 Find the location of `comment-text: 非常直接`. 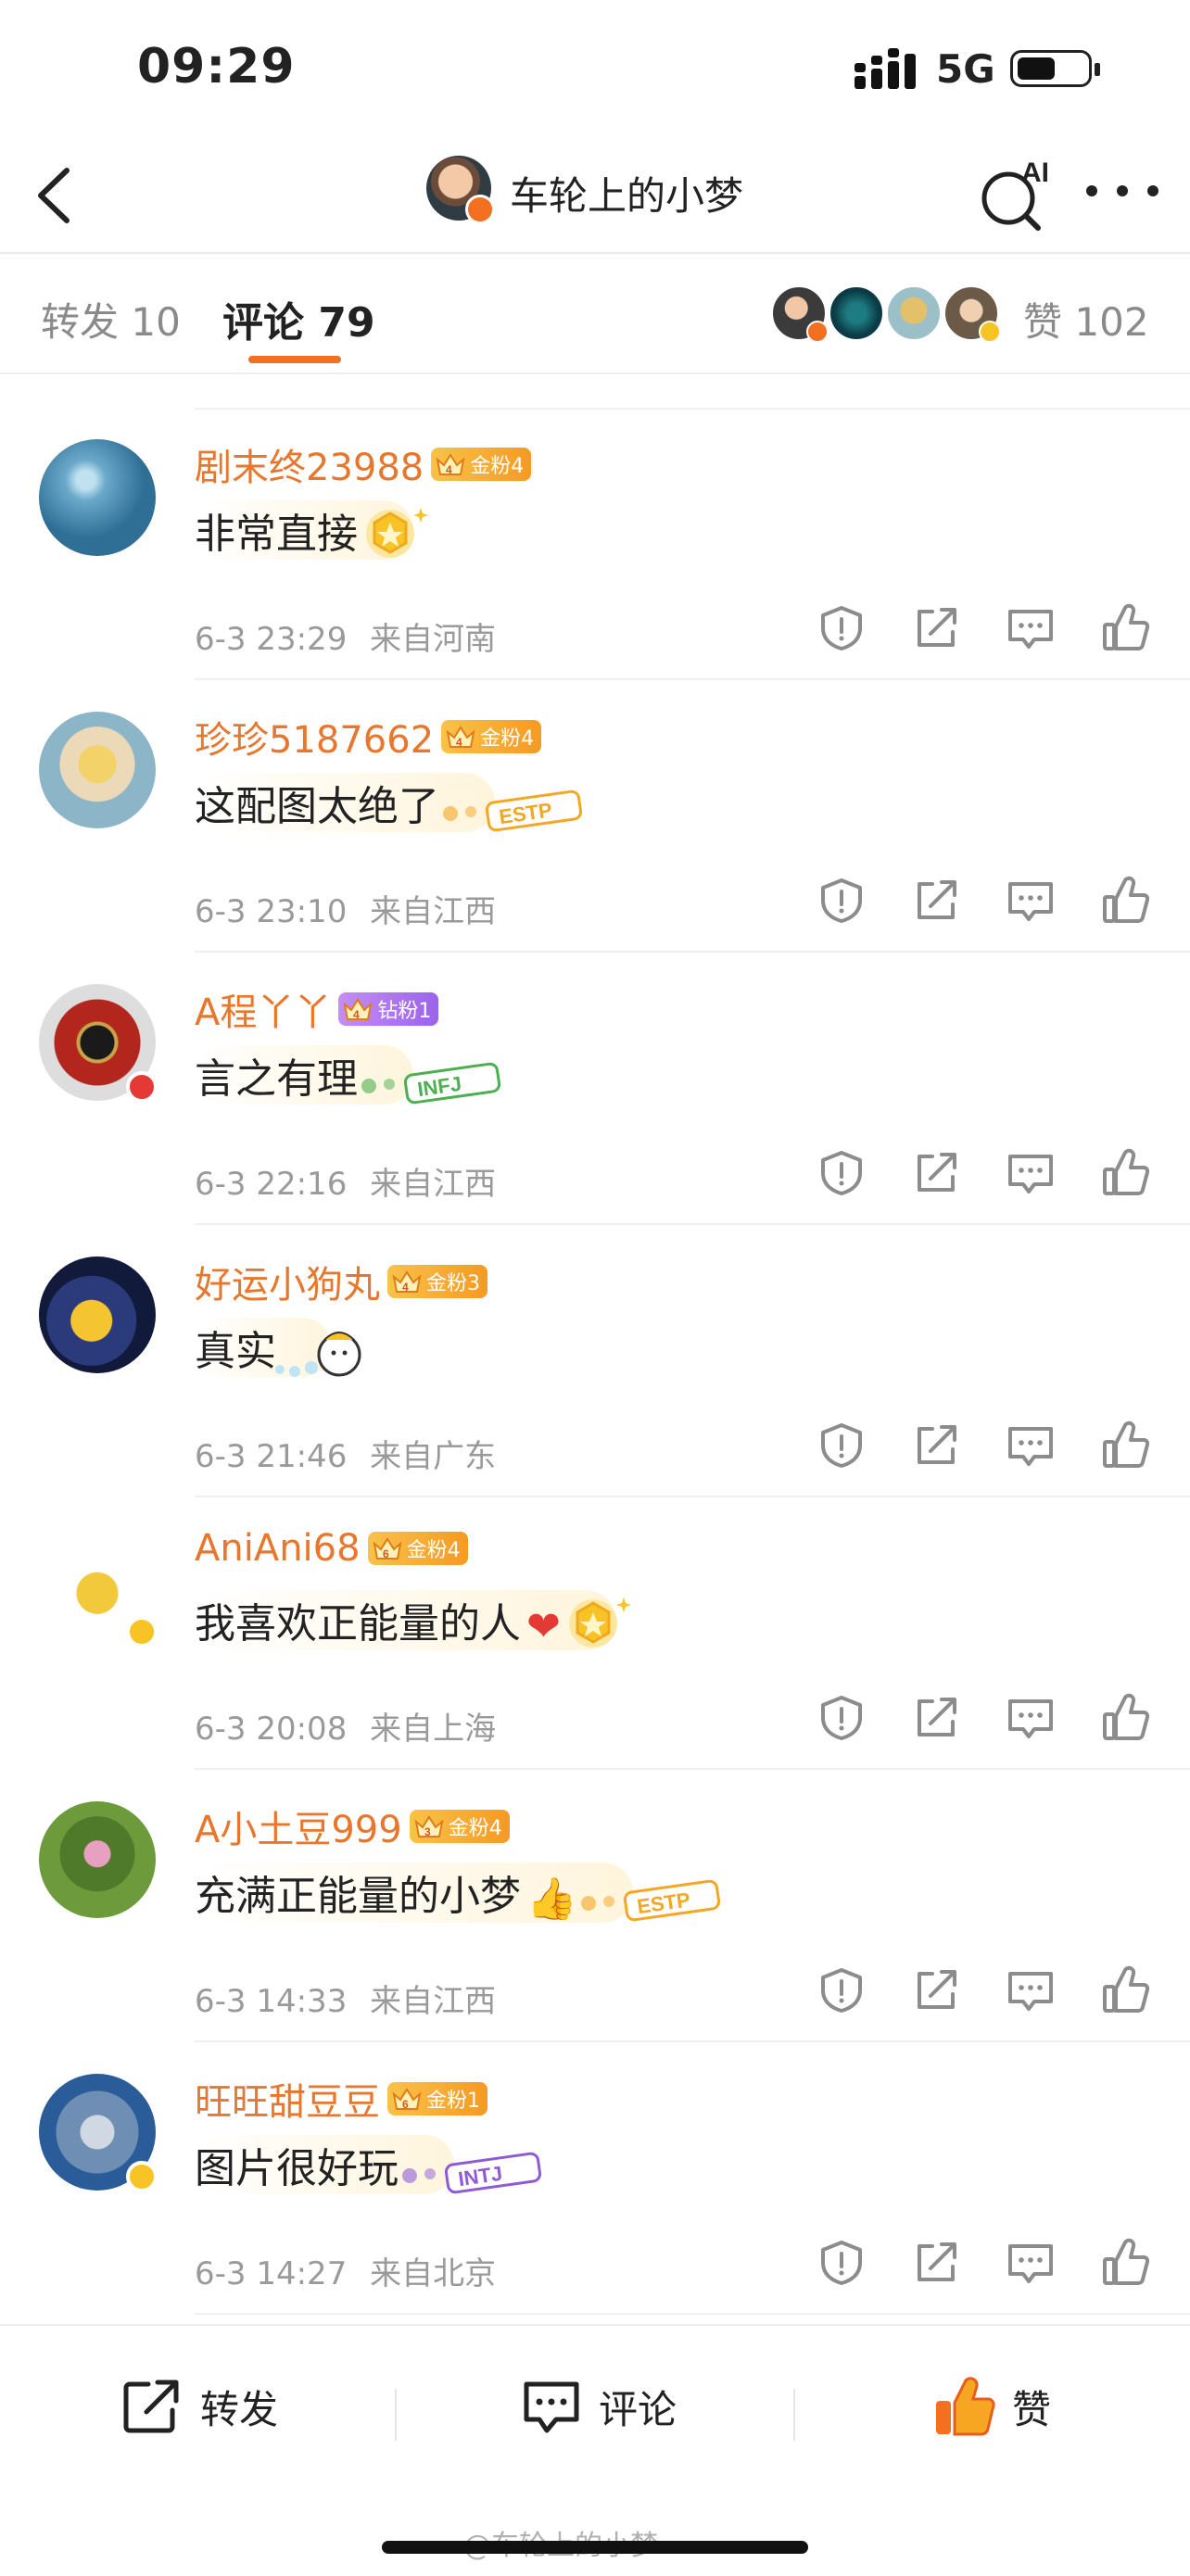

comment-text: 非常直接 is located at coordinates (276, 535).